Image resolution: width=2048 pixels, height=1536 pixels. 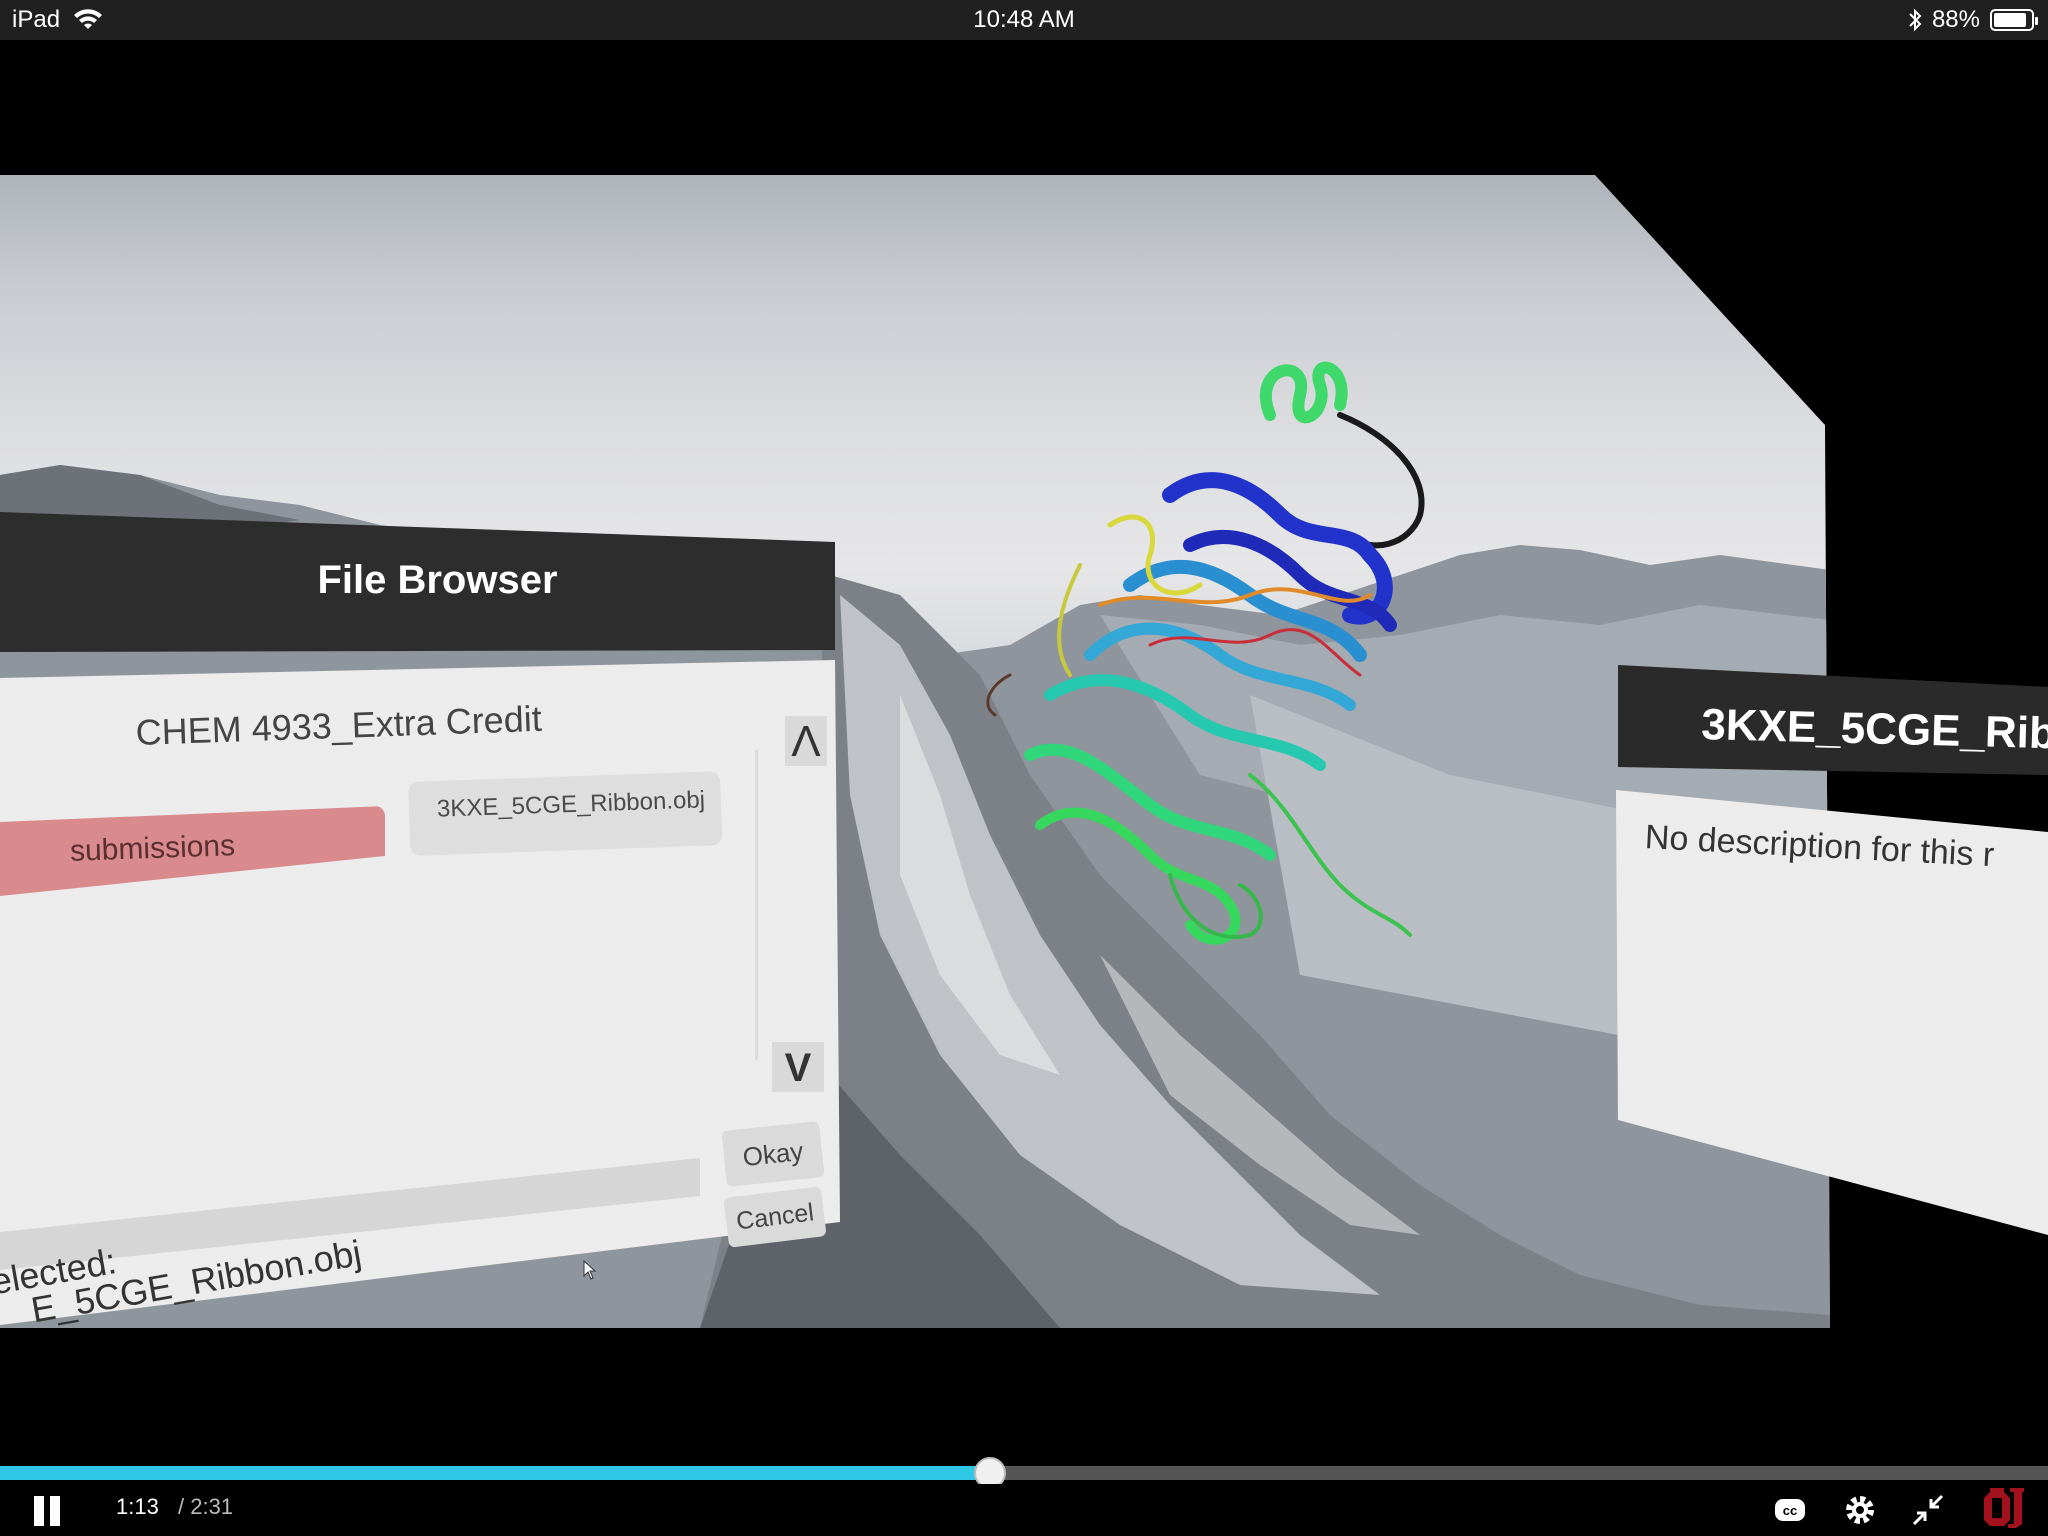 I want to click on battery-icon, so click(x=2014, y=20).